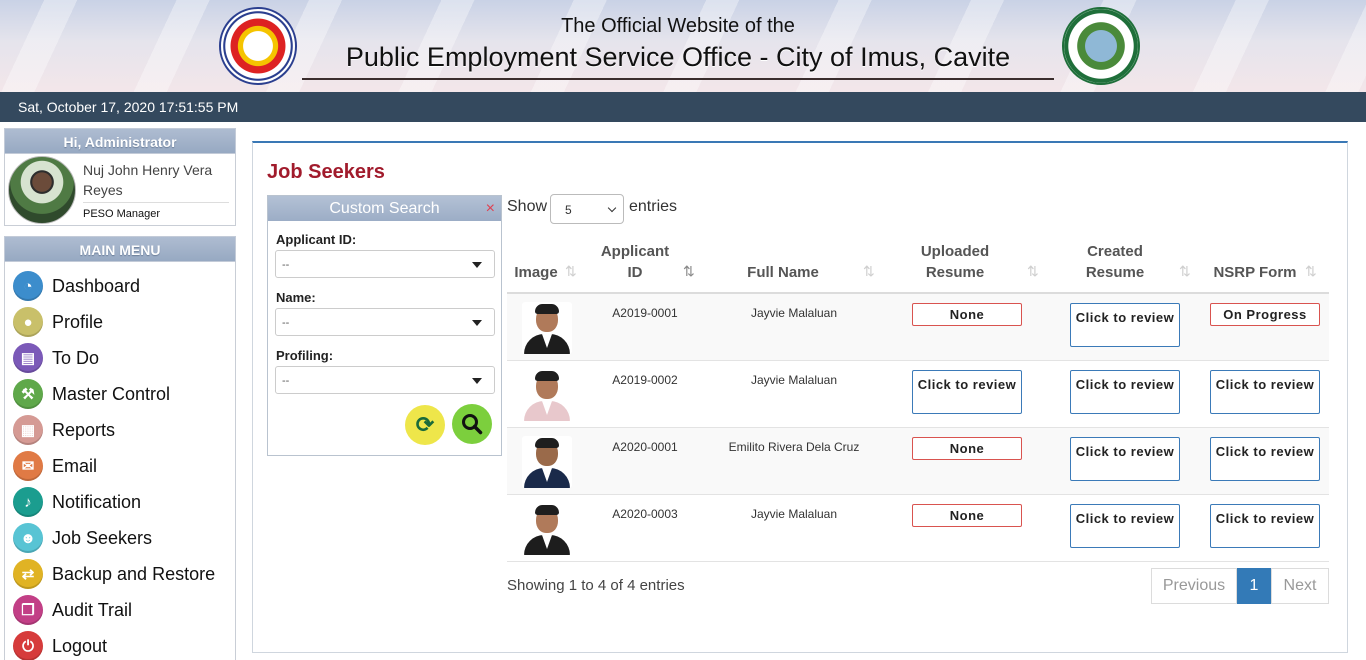 The height and width of the screenshot is (660, 1366). What do you see at coordinates (258, 46) in the screenshot?
I see `peso-logo` at bounding box center [258, 46].